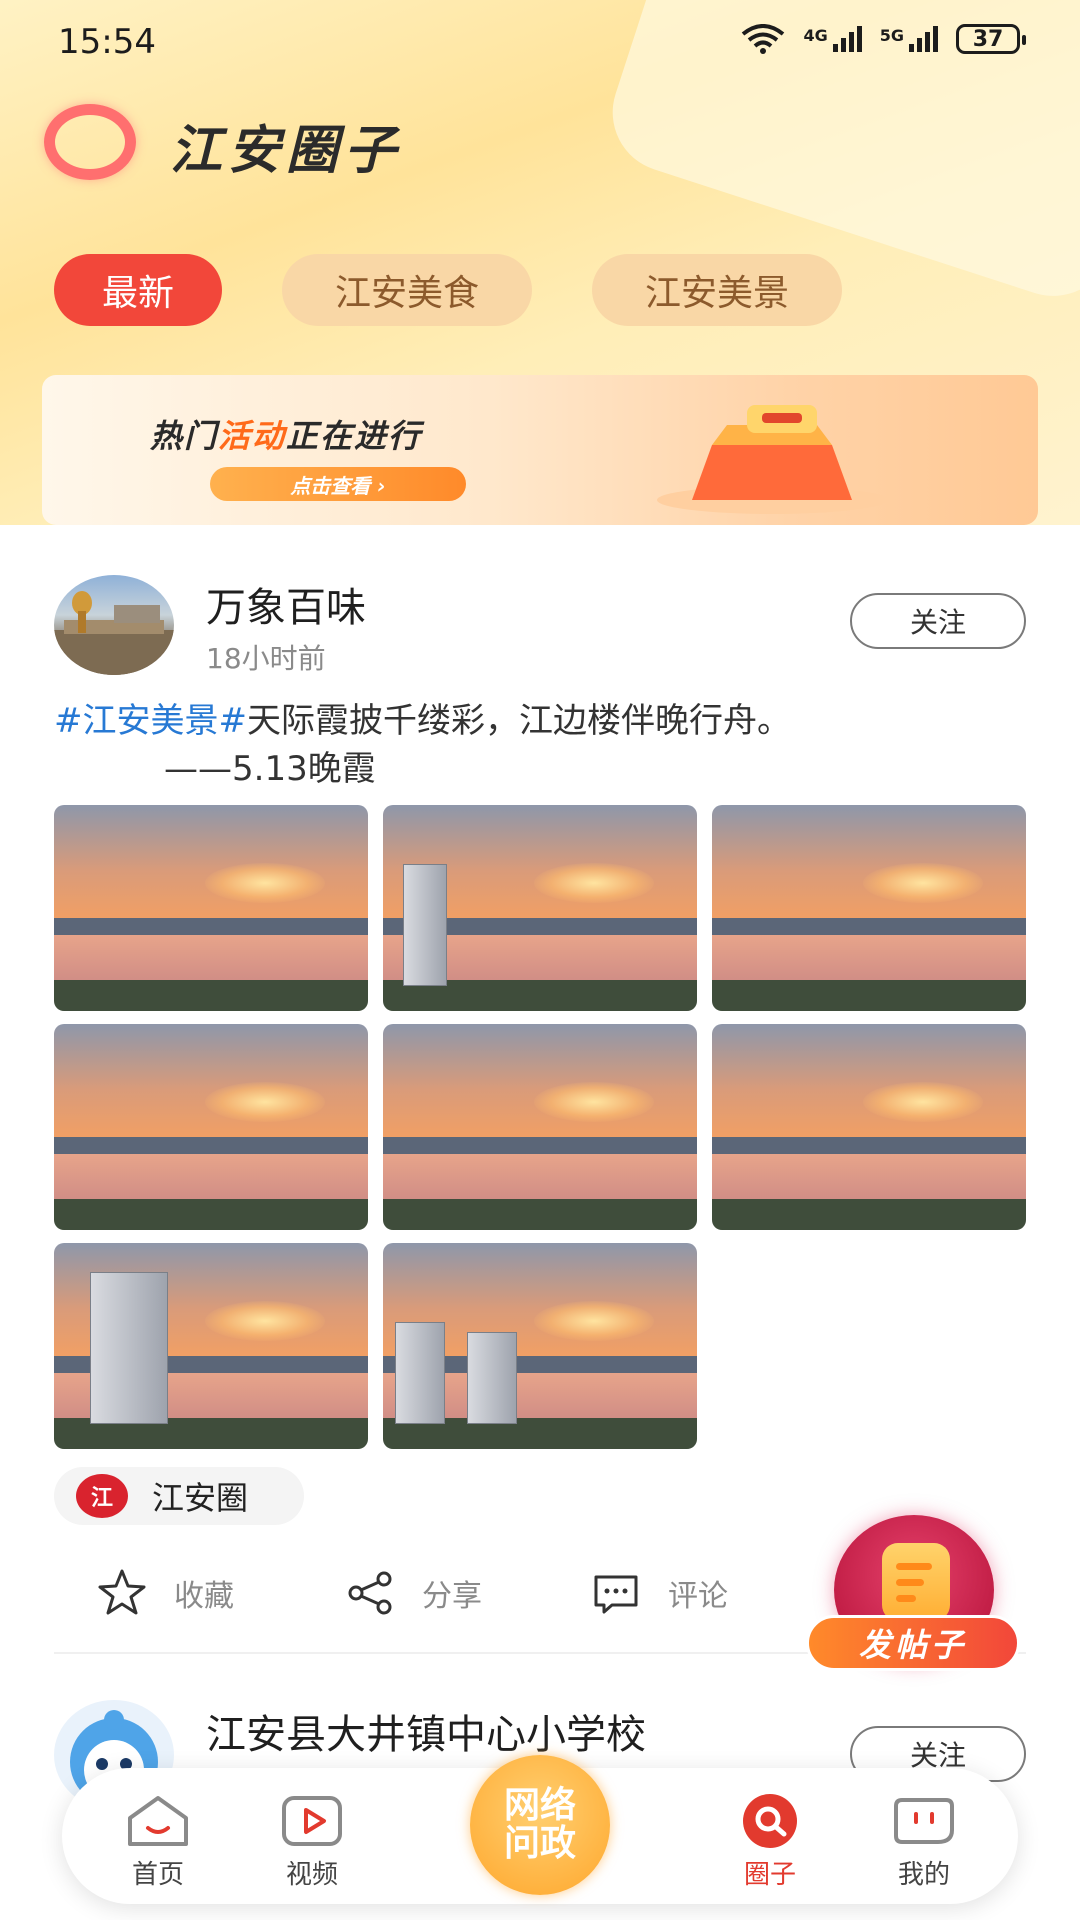  What do you see at coordinates (413, 1593) in the screenshot?
I see `share-button: 分享` at bounding box center [413, 1593].